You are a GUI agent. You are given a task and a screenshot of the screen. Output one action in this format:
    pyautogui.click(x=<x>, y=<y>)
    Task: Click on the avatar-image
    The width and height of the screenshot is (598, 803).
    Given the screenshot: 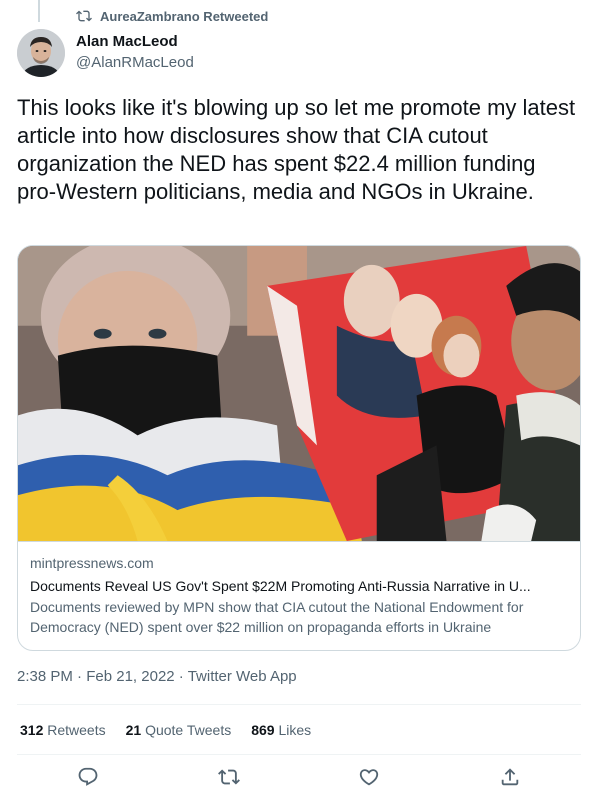 What is the action you would take?
    pyautogui.click(x=41, y=53)
    